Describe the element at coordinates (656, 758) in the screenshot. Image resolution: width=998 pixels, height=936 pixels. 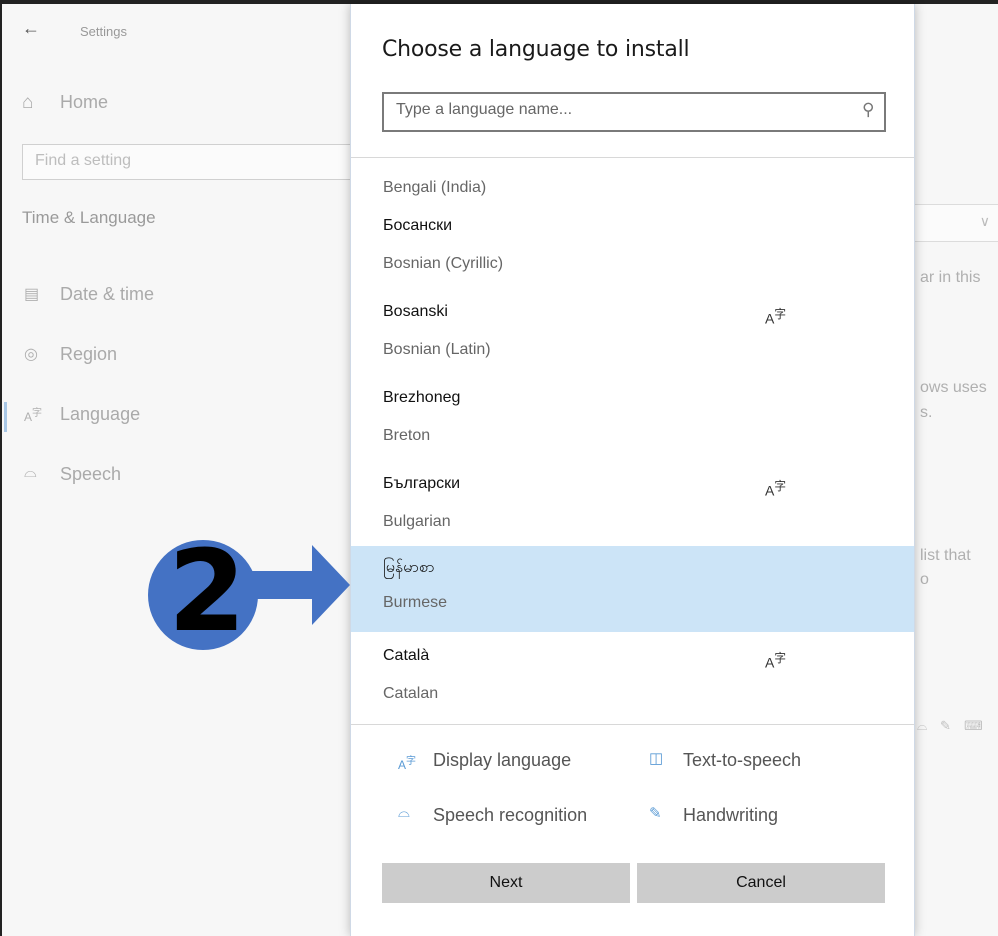
I see `text-to-speech-icon: ◫` at that location.